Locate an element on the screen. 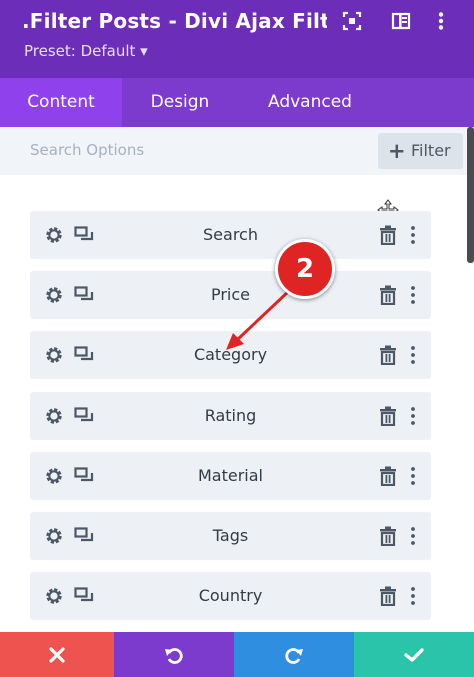 The height and width of the screenshot is (677, 474). filter-row-label: Category is located at coordinates (230, 354).